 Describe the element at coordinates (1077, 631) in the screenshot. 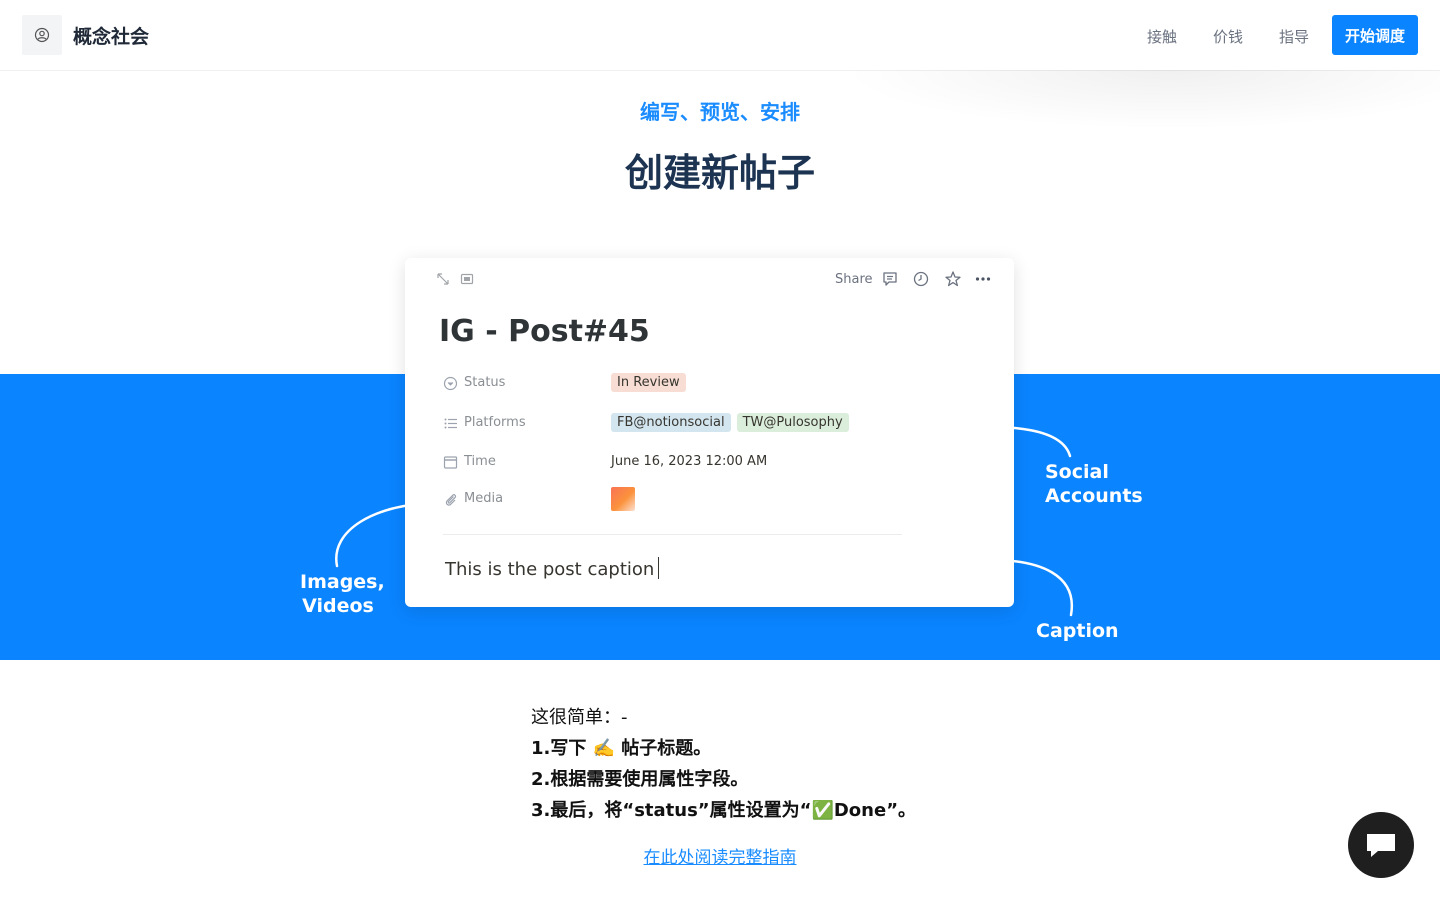

I see `annotation-caption: Caption` at that location.